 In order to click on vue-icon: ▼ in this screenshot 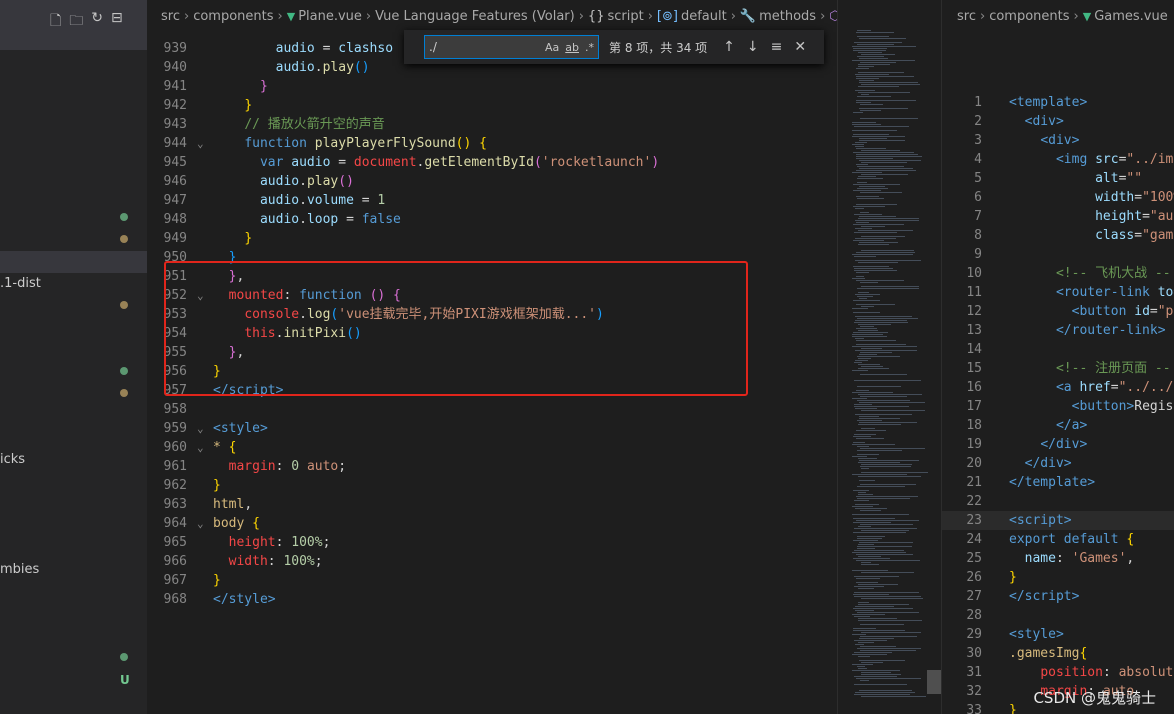, I will do `click(291, 16)`.